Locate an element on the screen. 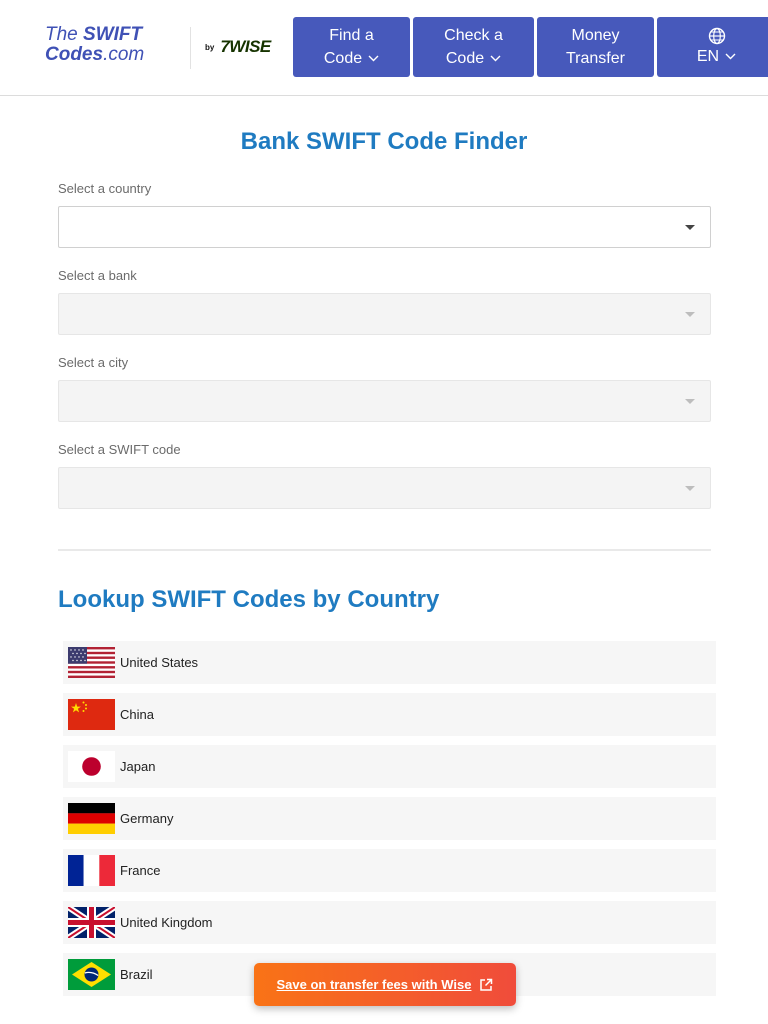 The height and width of the screenshot is (1024, 768). swift-select-label: Select a SWIFT code is located at coordinates (119, 449).